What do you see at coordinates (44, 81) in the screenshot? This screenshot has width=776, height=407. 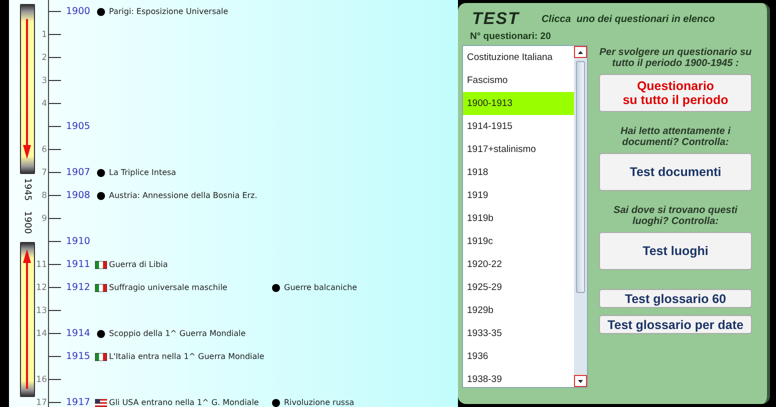 I see `tick-number: 3` at bounding box center [44, 81].